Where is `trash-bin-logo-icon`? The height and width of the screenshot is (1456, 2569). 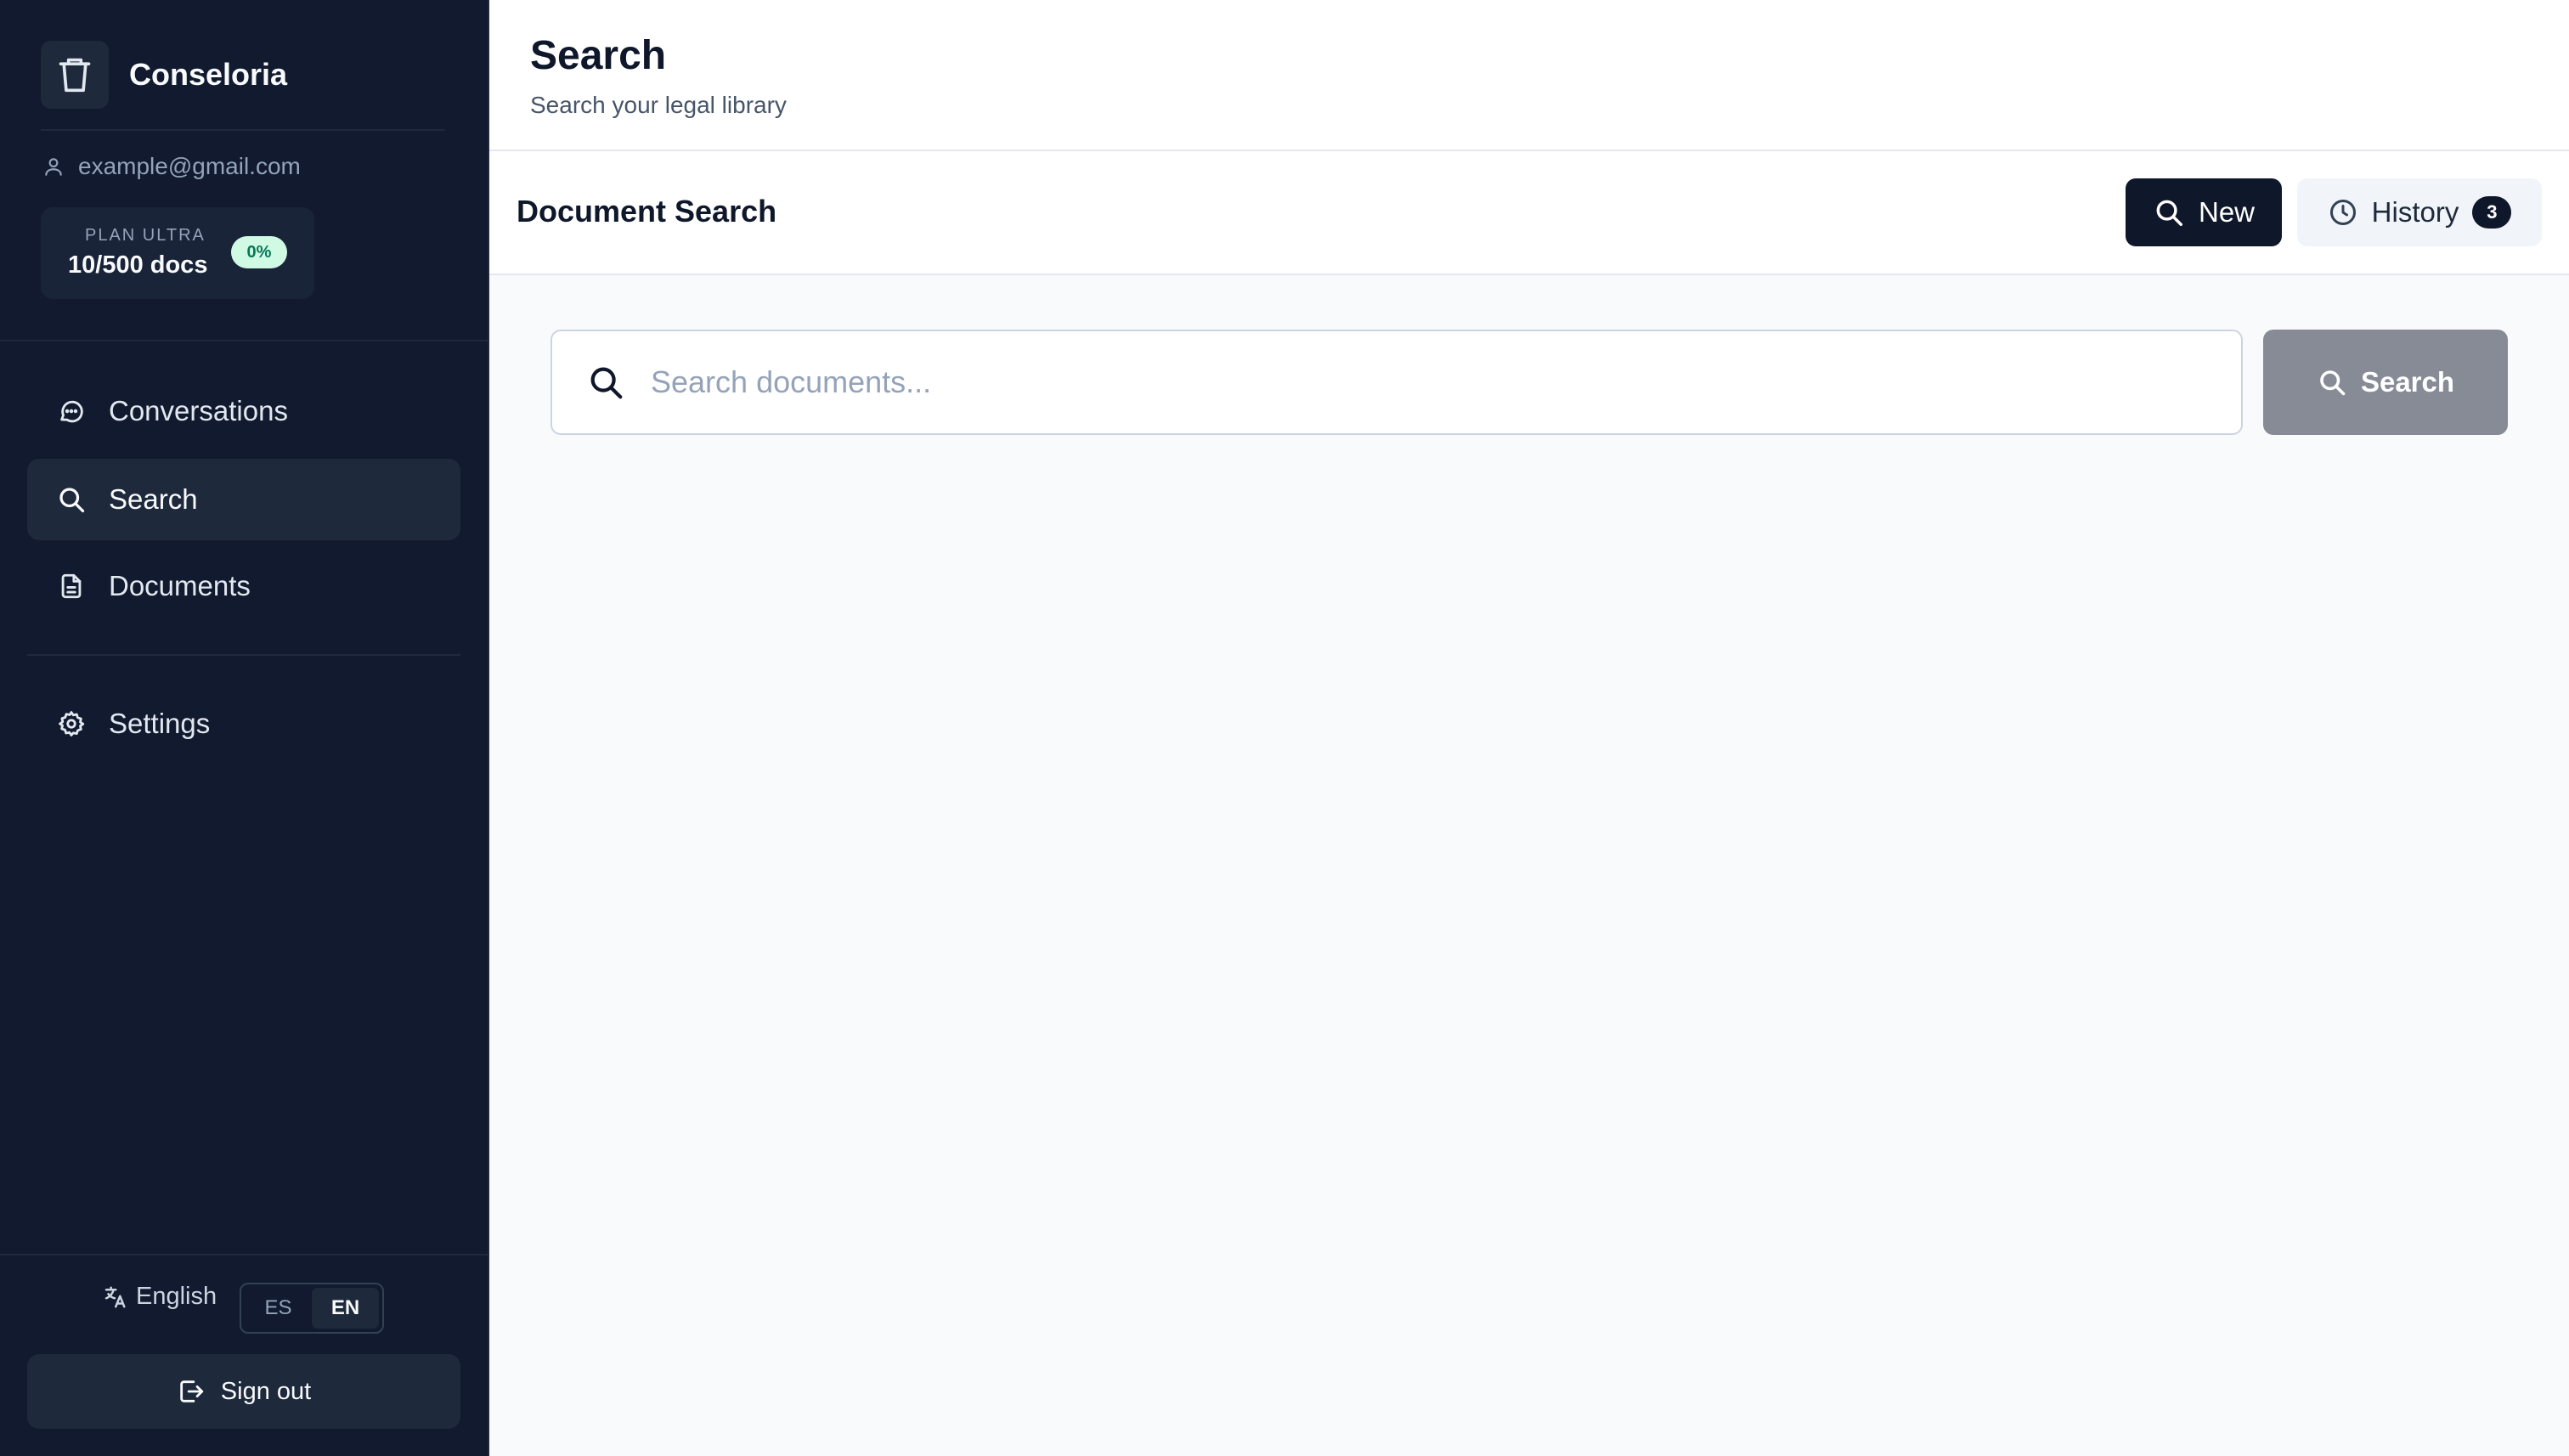 trash-bin-logo-icon is located at coordinates (75, 75).